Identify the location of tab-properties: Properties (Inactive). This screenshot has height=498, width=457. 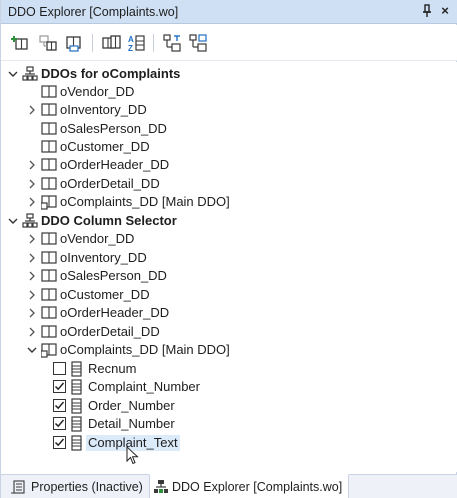
(77, 486).